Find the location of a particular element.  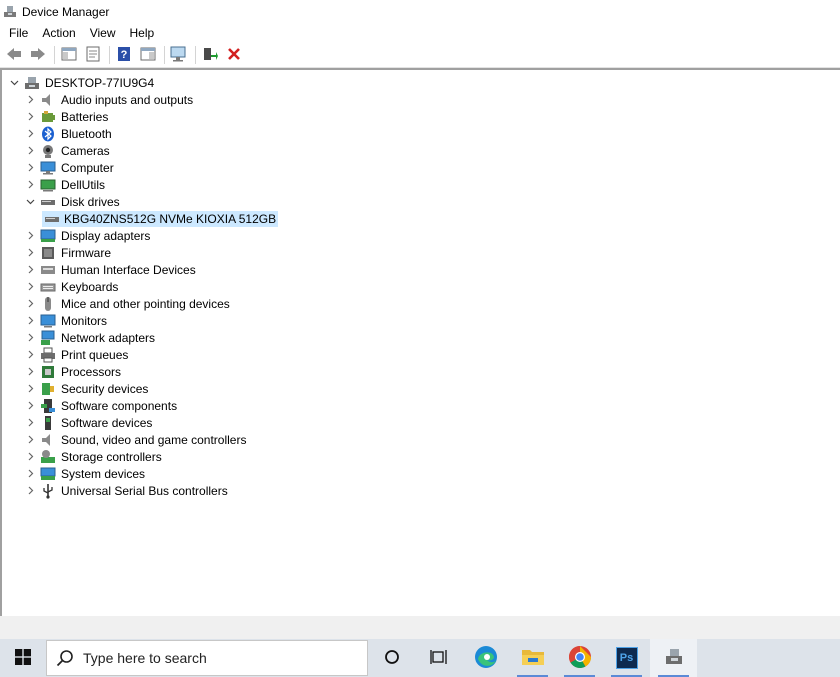

tree-category-mice-and-other-pointing-devices: Mice and other pointing devices is located at coordinates (143, 303).